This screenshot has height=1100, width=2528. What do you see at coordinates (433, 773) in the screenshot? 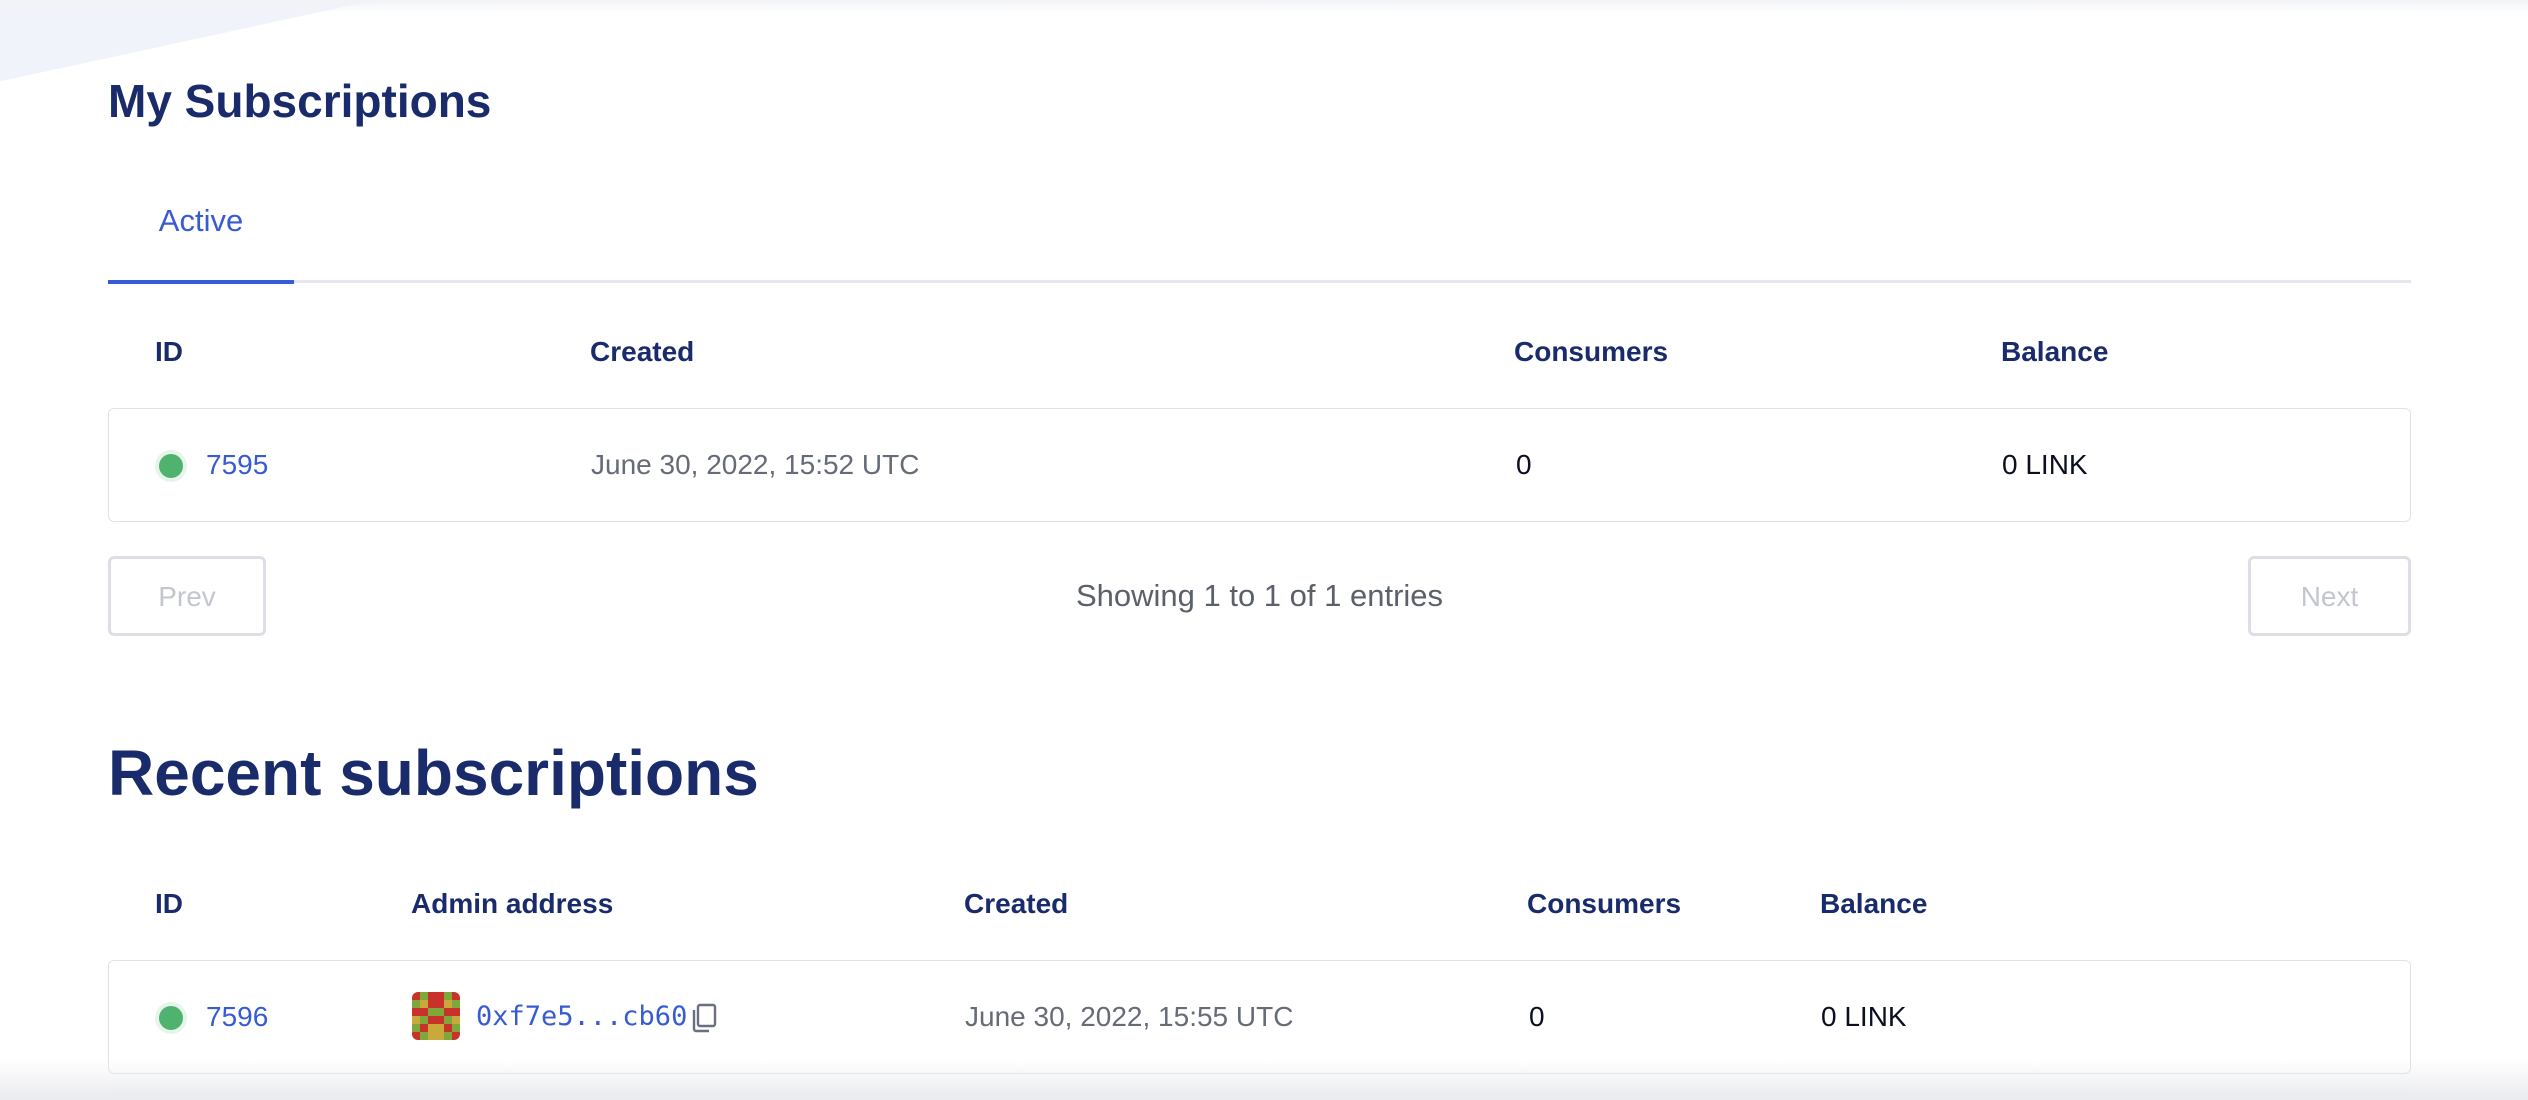
I see `recent-subscriptions-title: Recent subscriptions` at bounding box center [433, 773].